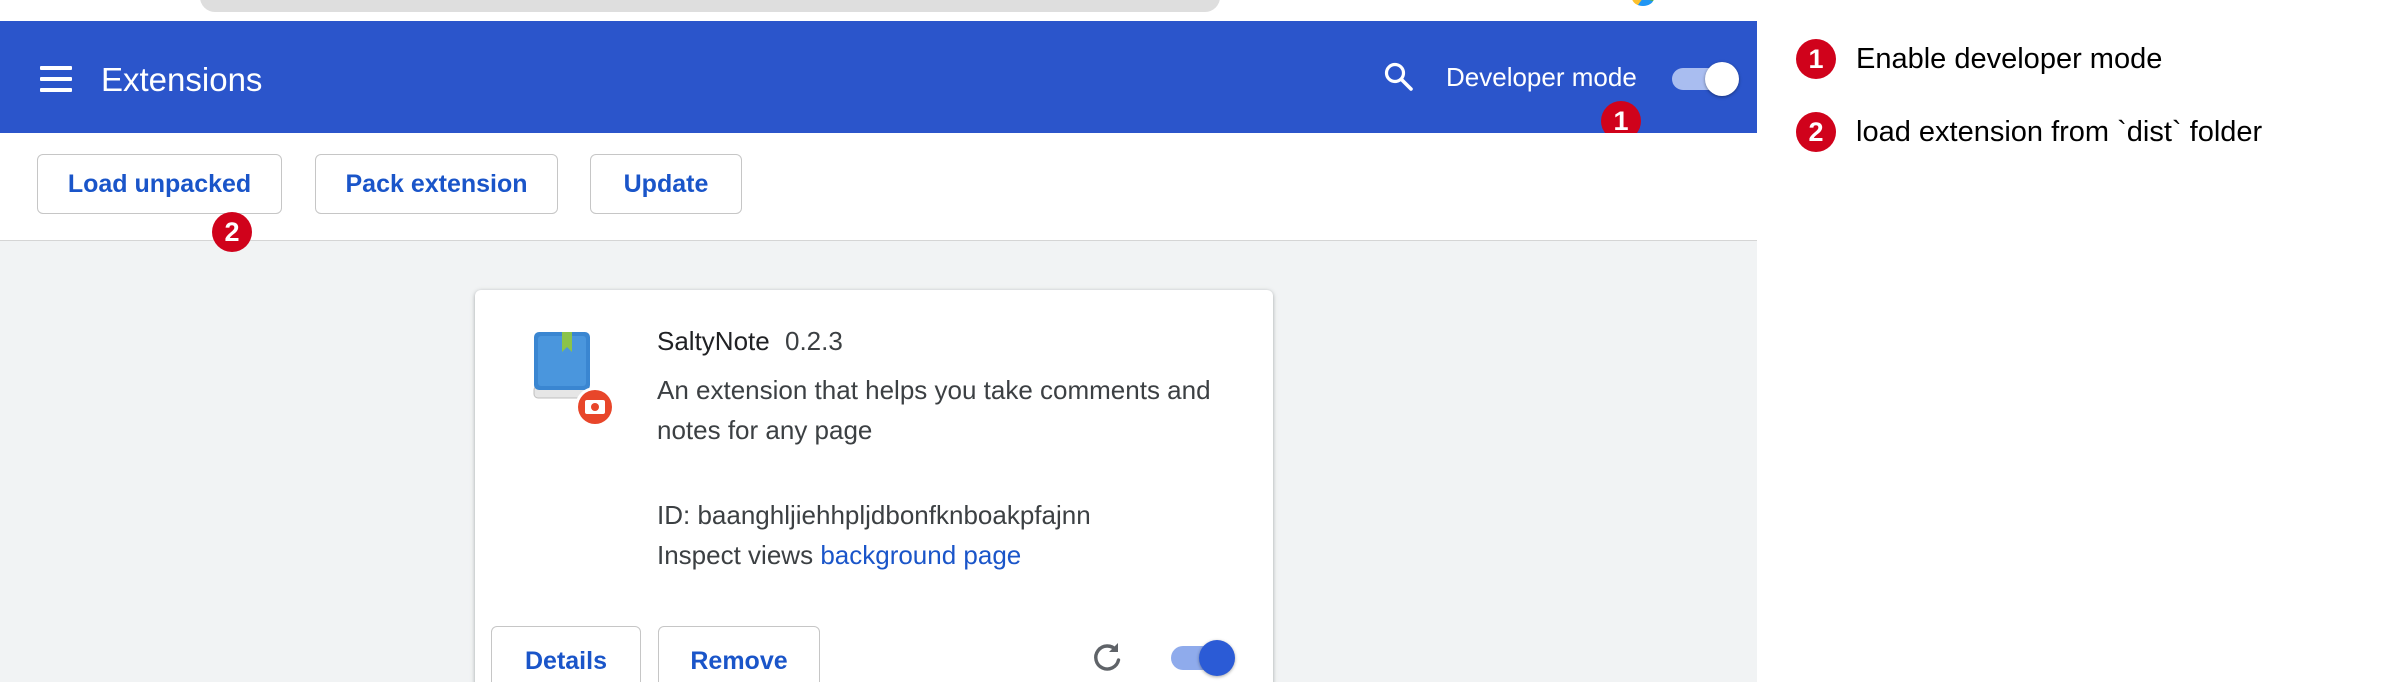  I want to click on inspect-views: Inspect views background page, so click(839, 555).